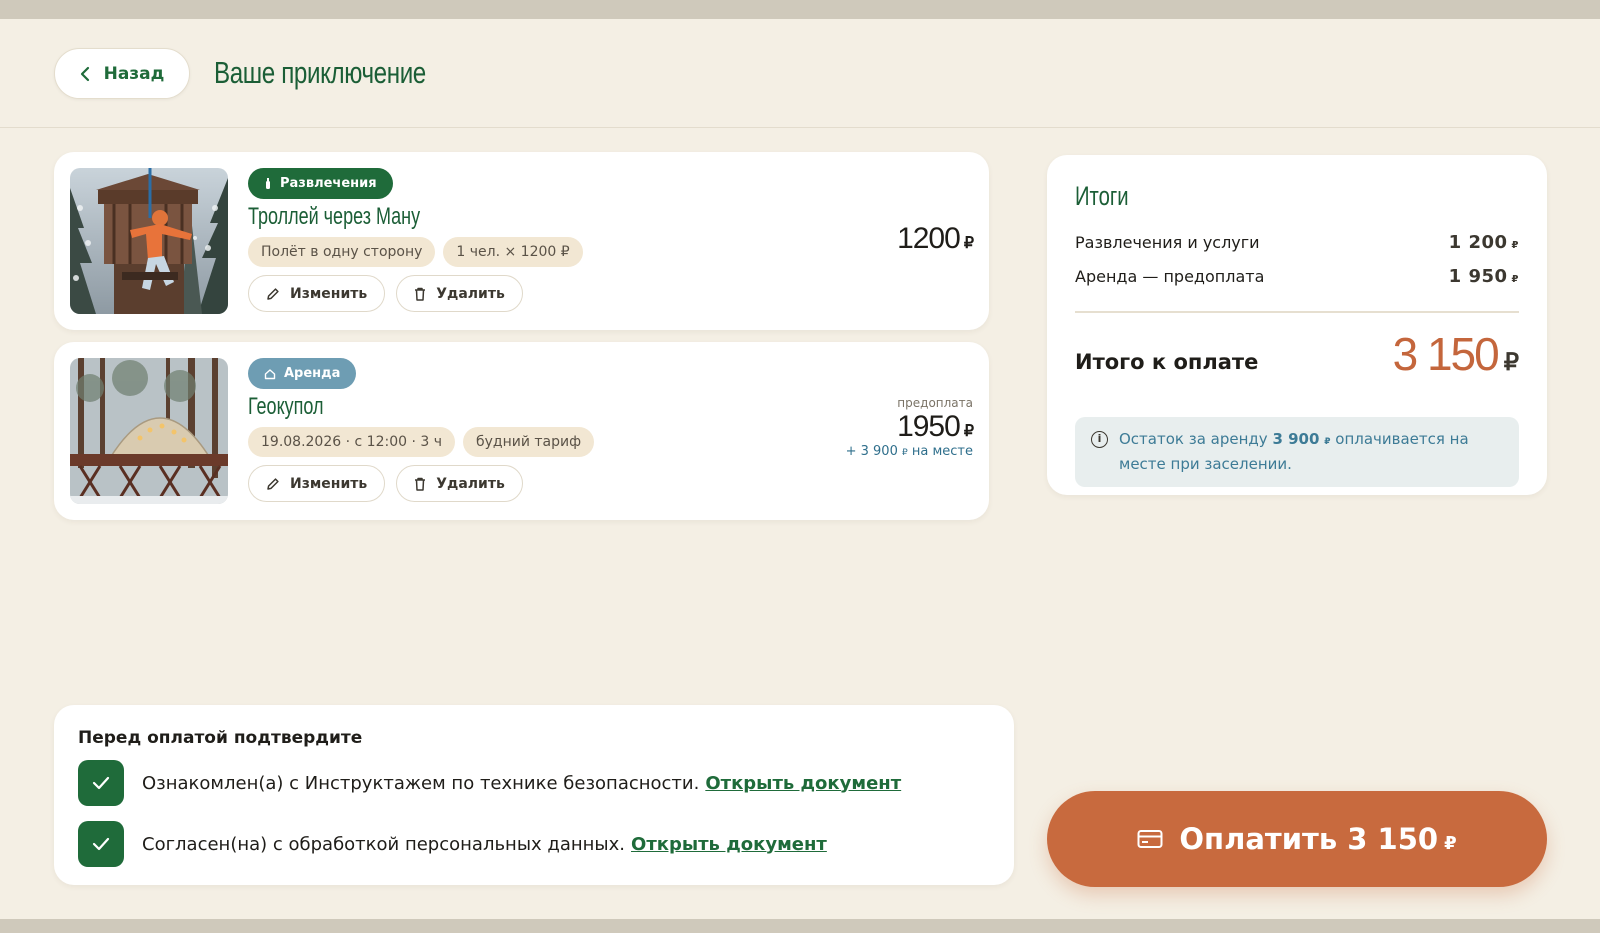 Image resolution: width=1600 pixels, height=933 pixels. I want to click on back-button: Назад, so click(122, 73).